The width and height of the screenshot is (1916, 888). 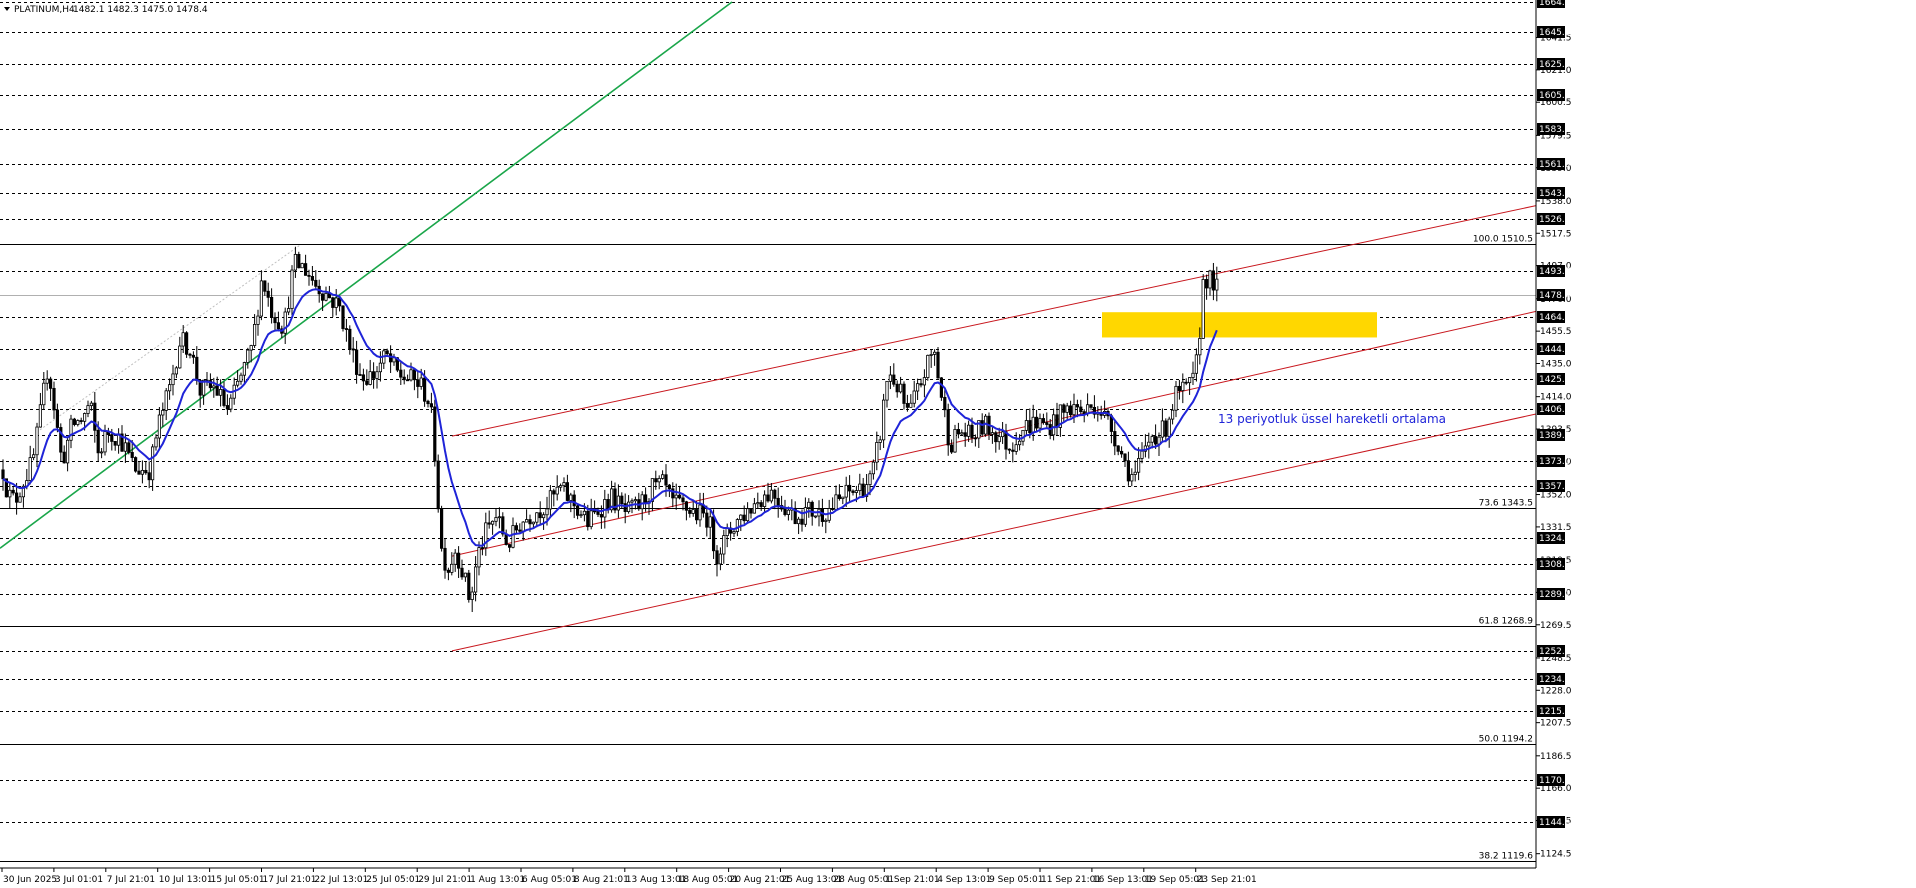 I want to click on fib-label-2: 61.8 1268.9, so click(x=1506, y=622).